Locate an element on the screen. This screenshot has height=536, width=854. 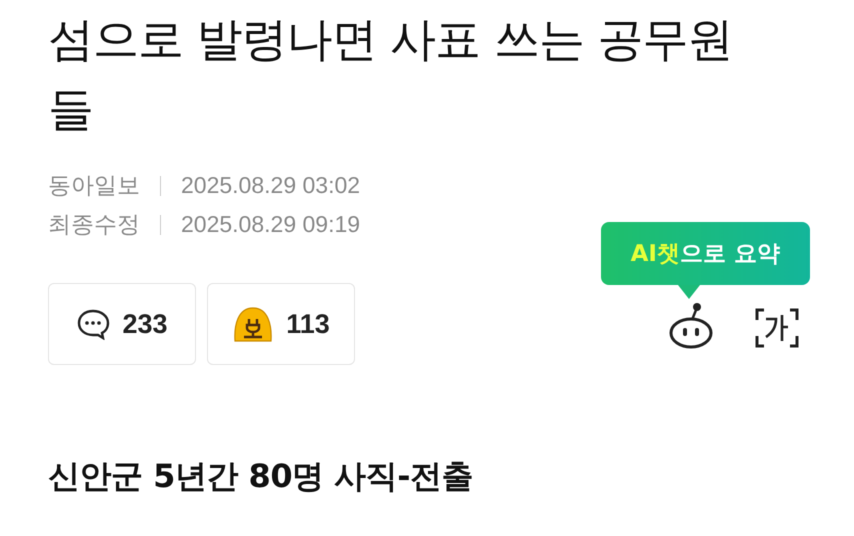
meta-date: 2025.08.29 09:19 is located at coordinates (270, 224).